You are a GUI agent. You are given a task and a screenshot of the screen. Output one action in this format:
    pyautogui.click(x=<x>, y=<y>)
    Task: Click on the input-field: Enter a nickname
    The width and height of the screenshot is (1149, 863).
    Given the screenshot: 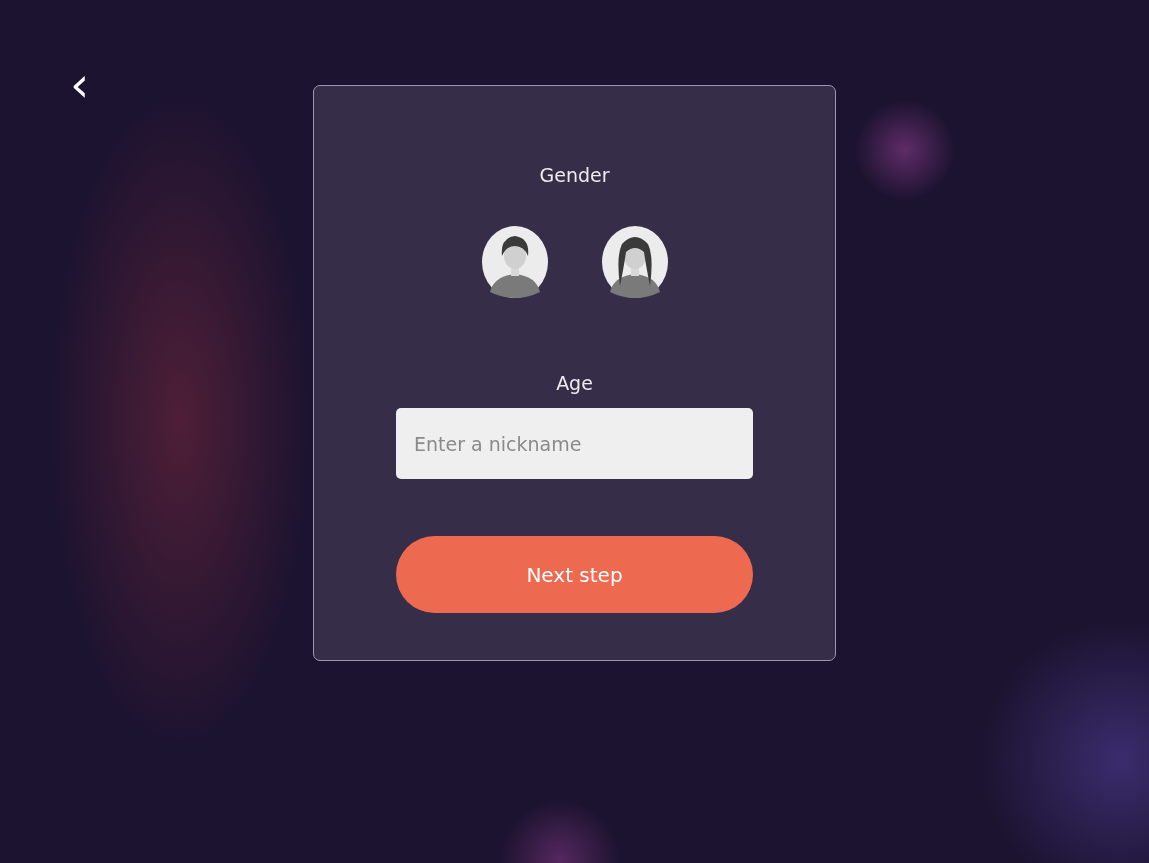 What is the action you would take?
    pyautogui.click(x=574, y=443)
    